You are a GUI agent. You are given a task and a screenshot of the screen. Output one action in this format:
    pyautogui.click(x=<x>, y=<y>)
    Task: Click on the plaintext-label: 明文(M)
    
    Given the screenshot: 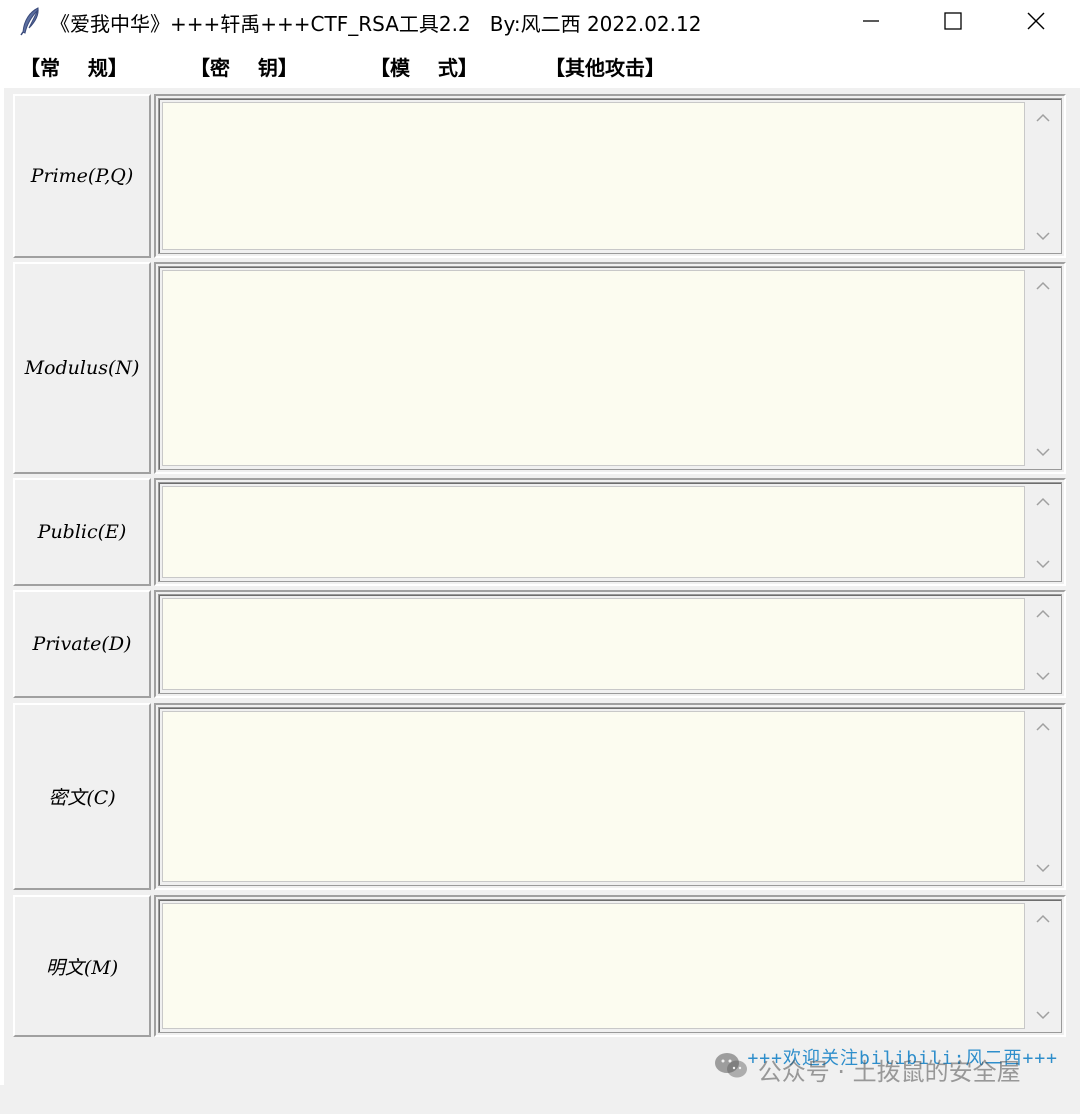 What is the action you would take?
    pyautogui.click(x=82, y=967)
    